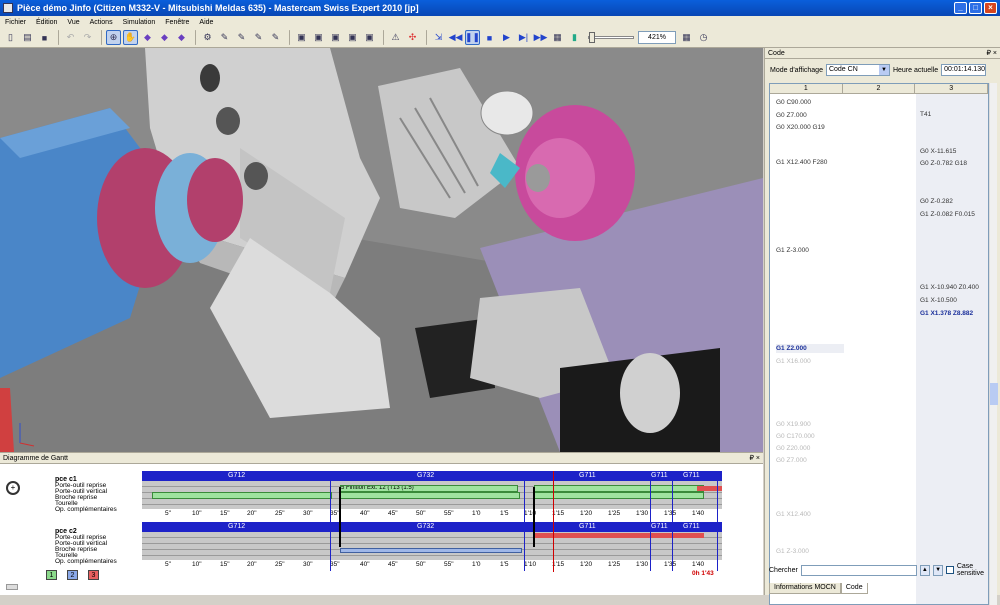 The image size is (1000, 605). What do you see at coordinates (943, 163) in the screenshot?
I see `code-line: G0 Z-0.782 G18` at bounding box center [943, 163].